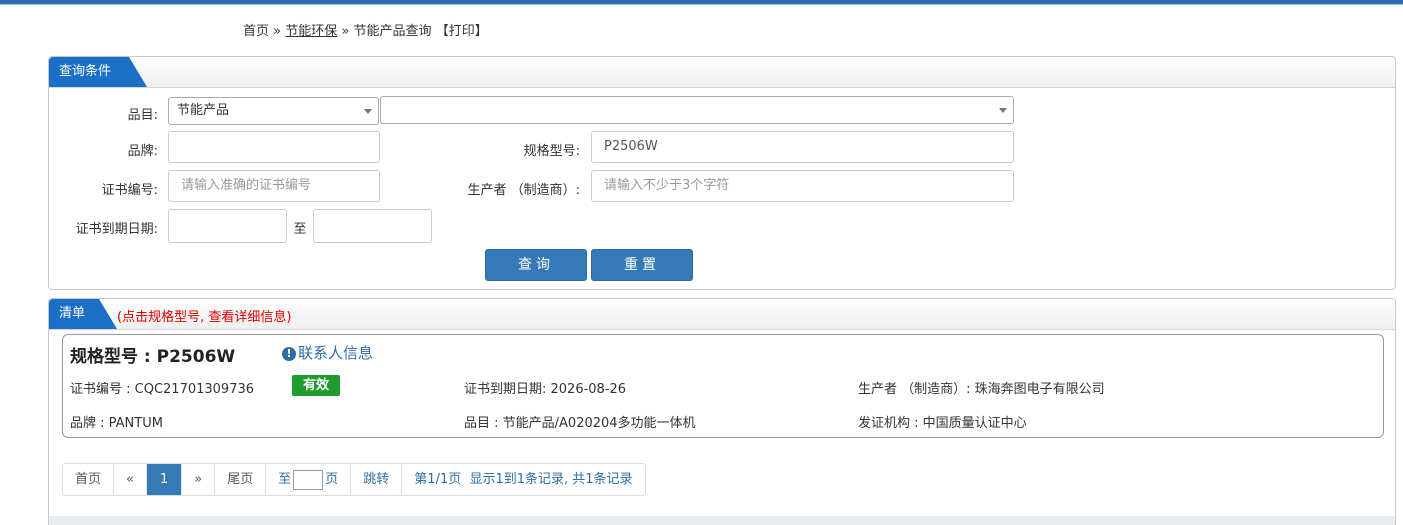  I want to click on model-input: P2506W, so click(802, 147).